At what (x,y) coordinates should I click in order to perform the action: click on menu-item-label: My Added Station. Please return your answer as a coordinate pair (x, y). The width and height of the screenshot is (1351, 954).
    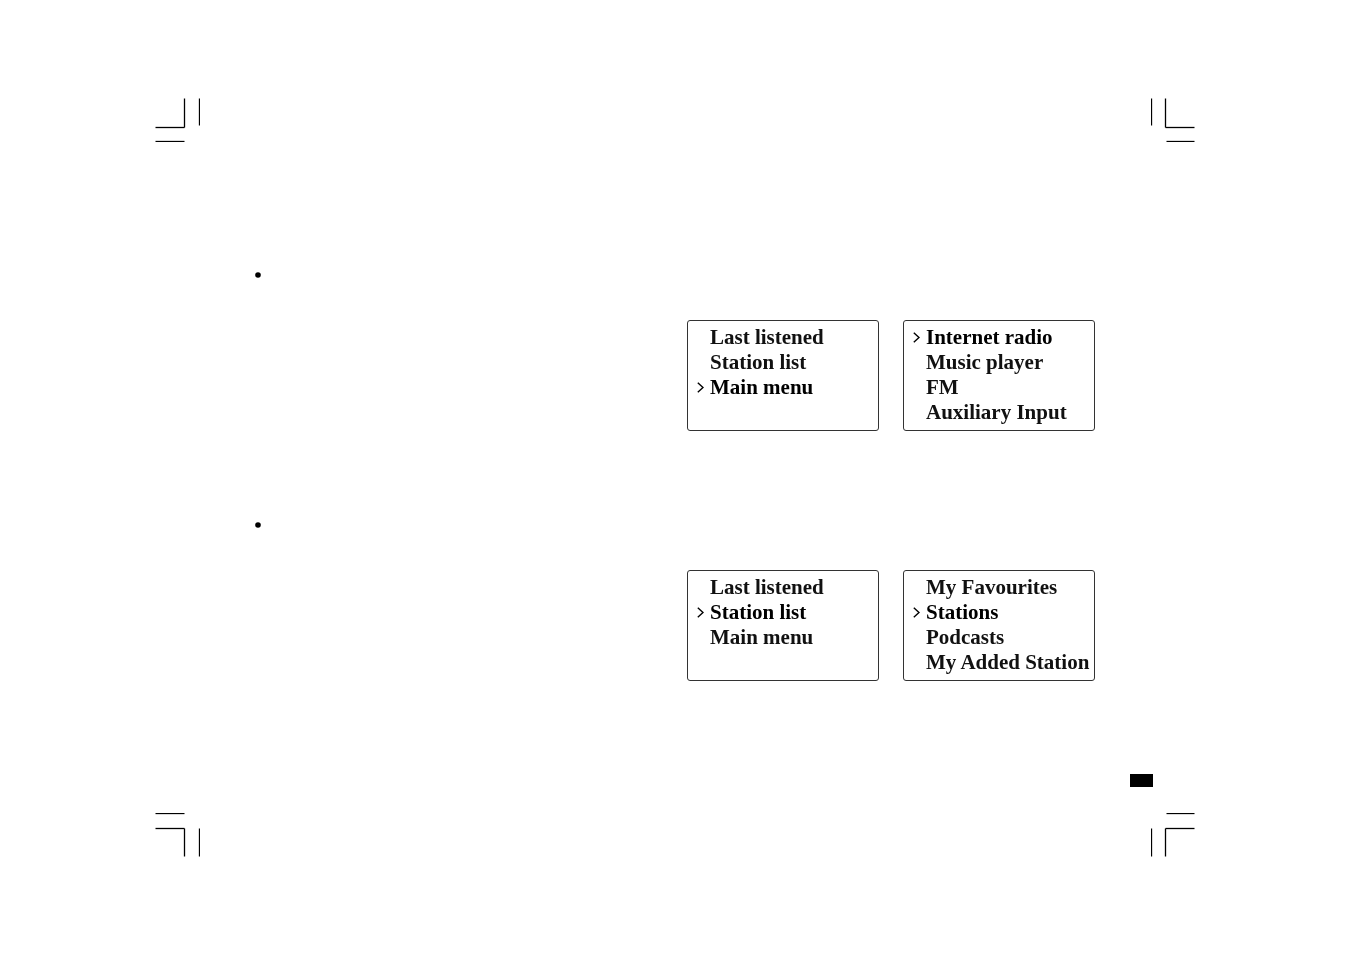
    Looking at the image, I should click on (1008, 662).